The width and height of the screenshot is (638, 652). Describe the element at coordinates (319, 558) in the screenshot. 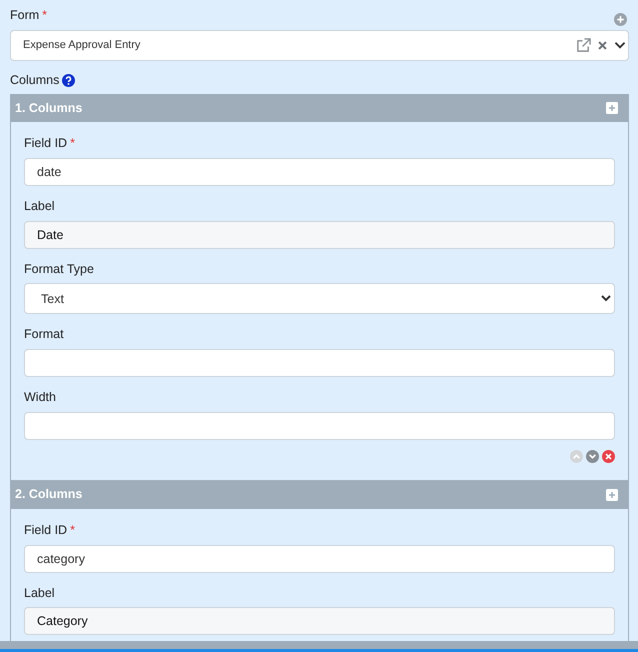

I see `input-field: category` at that location.